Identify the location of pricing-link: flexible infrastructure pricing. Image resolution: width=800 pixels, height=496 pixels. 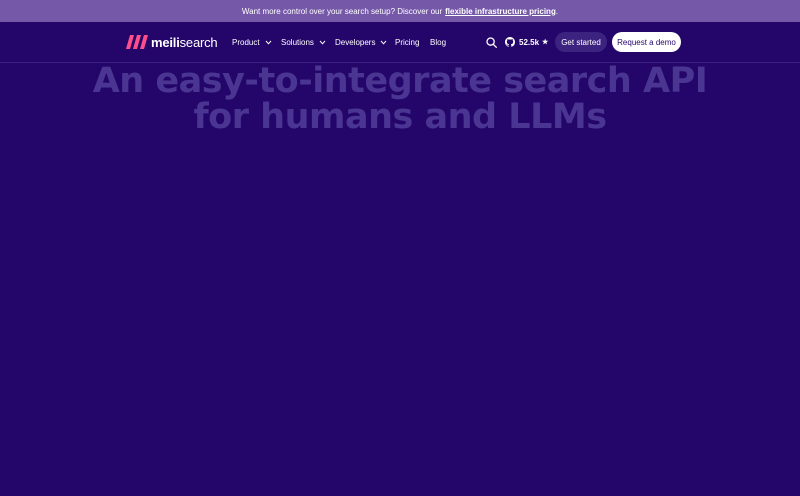
(500, 11).